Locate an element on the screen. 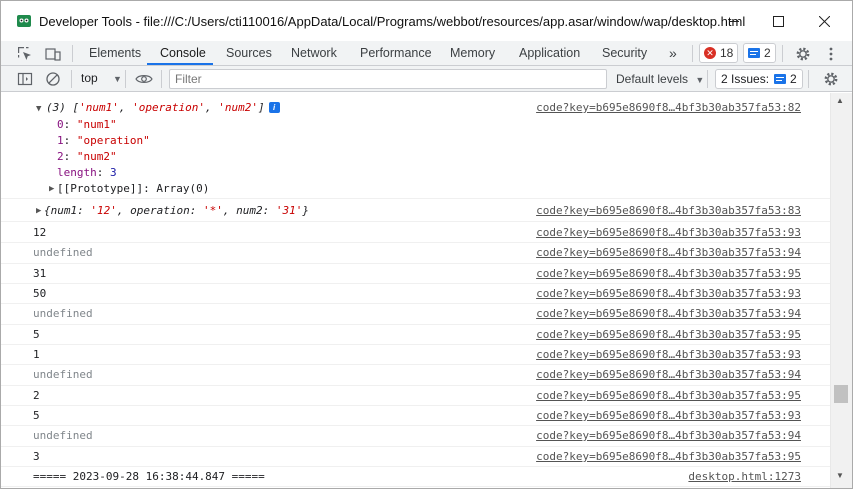  inspect-element-icon is located at coordinates (25, 54).